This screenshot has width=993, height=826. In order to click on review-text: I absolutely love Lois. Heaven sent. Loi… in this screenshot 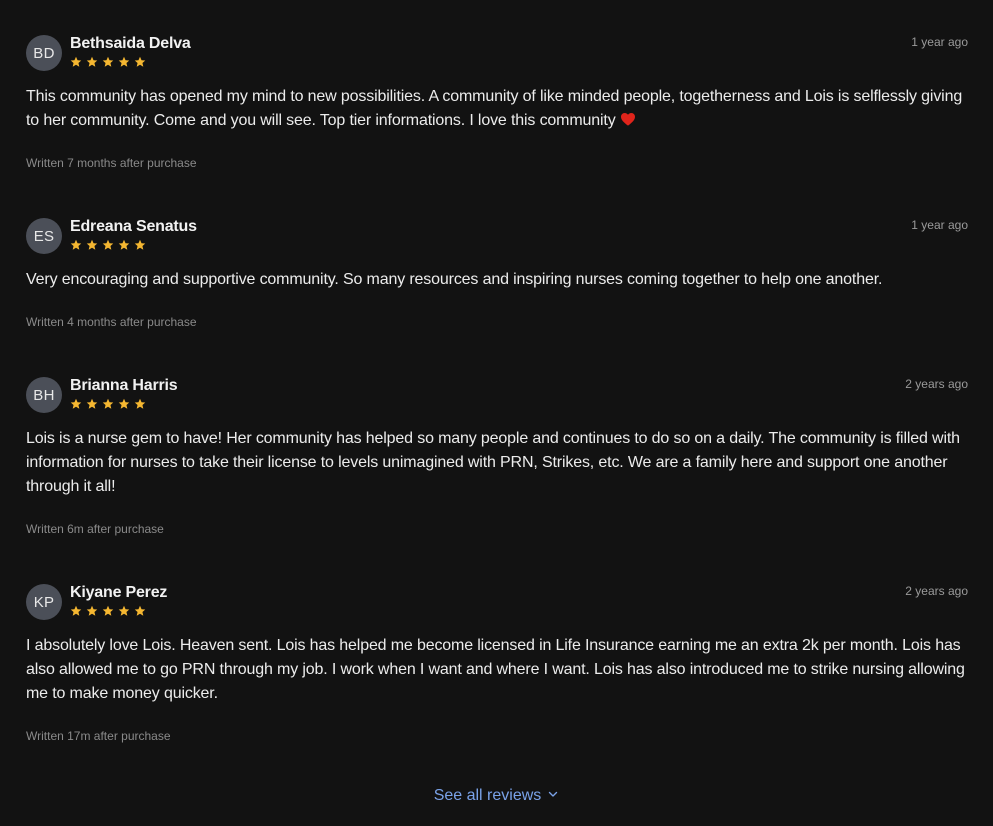, I will do `click(495, 669)`.